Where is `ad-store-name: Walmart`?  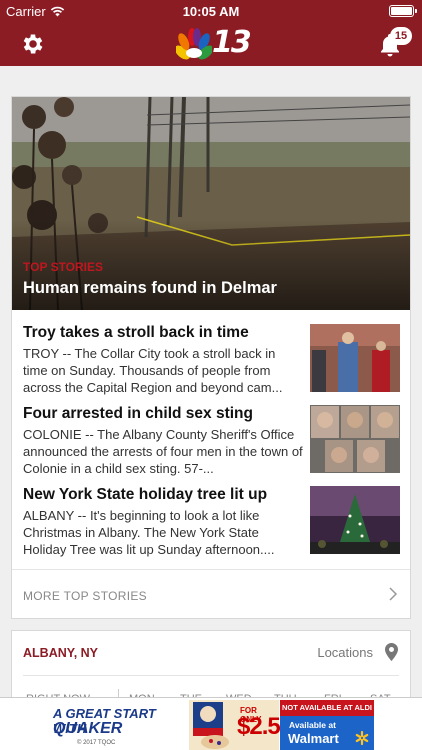
ad-store-name: Walmart is located at coordinates (313, 738).